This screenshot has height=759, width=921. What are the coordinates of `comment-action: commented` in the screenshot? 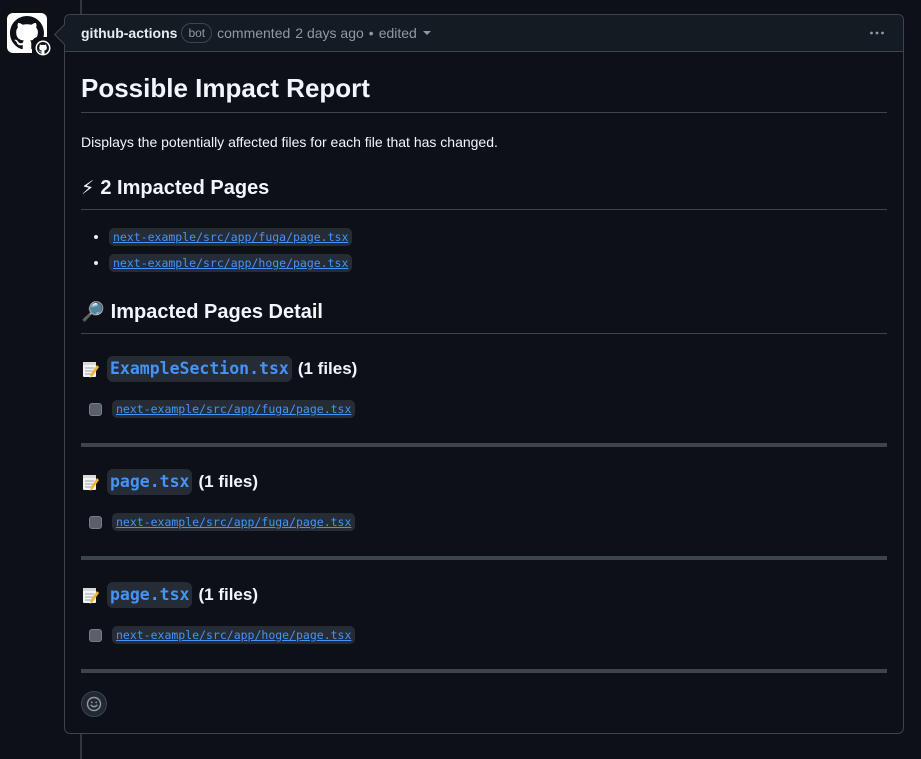 It's located at (254, 33).